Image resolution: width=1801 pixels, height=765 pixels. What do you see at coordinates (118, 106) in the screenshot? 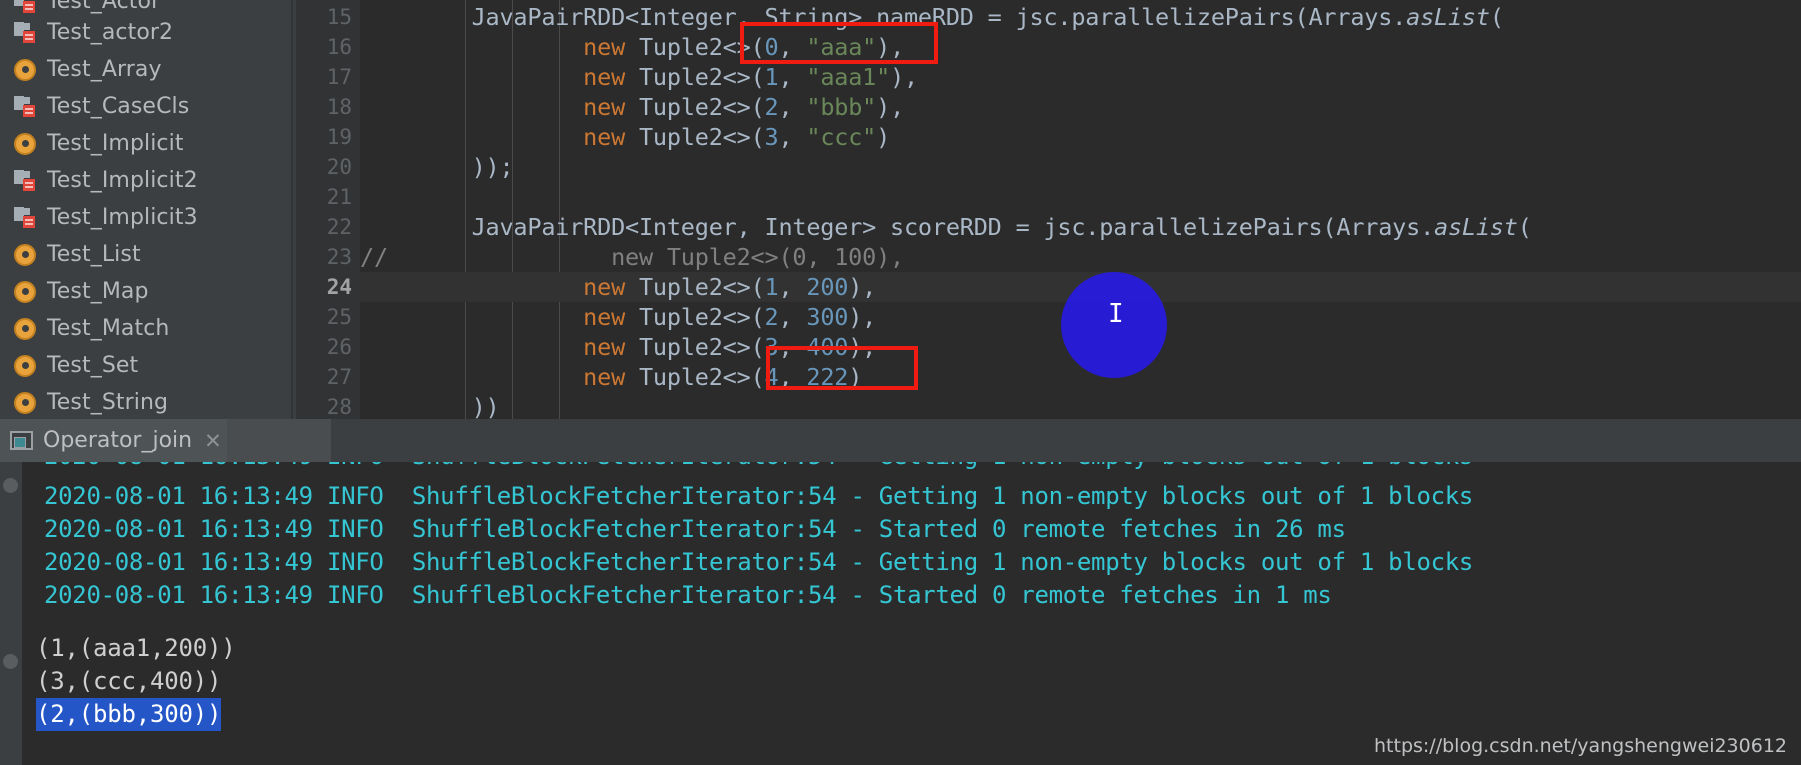
I see `tree-item-label: Test_CaseCls` at bounding box center [118, 106].